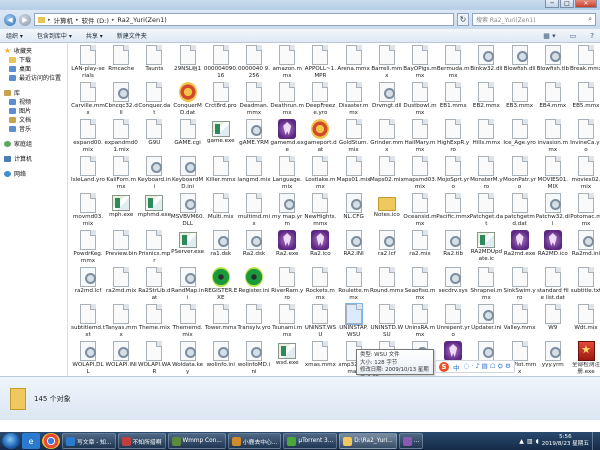 Image resolution: width=600 pixels, height=450 pixels. Describe the element at coordinates (530, 441) in the screenshot. I see `network-status-icon: ▥` at that location.